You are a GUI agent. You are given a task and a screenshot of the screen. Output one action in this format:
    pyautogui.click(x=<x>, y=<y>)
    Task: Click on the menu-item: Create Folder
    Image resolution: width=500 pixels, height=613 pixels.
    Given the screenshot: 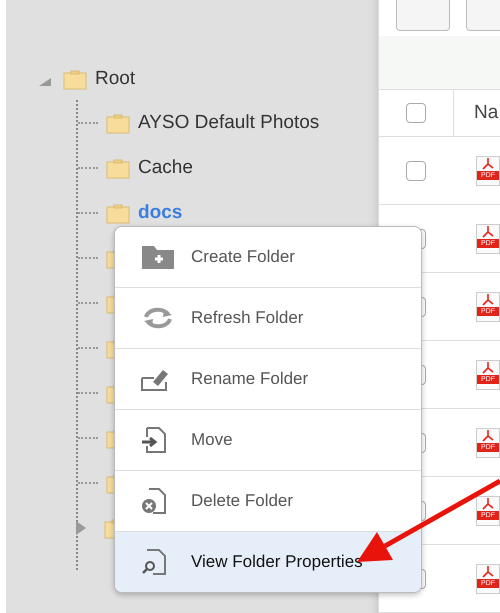 What is the action you would take?
    pyautogui.click(x=268, y=257)
    